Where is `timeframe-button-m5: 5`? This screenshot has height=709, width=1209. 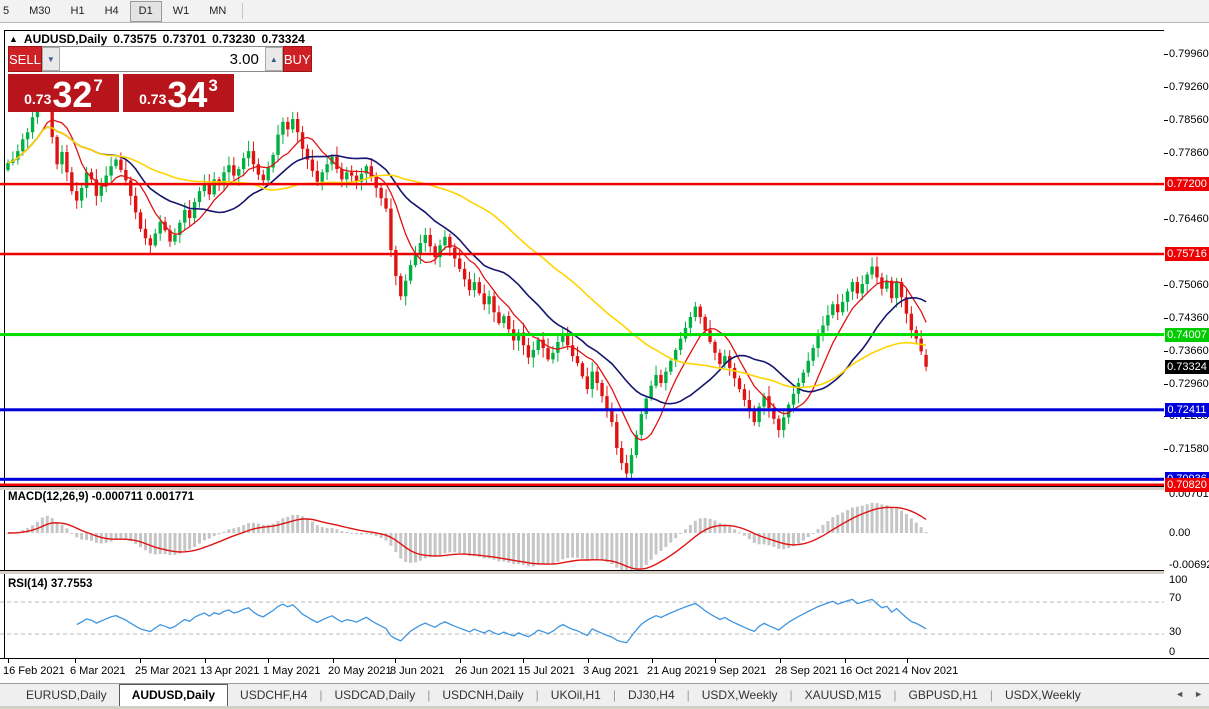 timeframe-button-m5: 5 is located at coordinates (9, 11).